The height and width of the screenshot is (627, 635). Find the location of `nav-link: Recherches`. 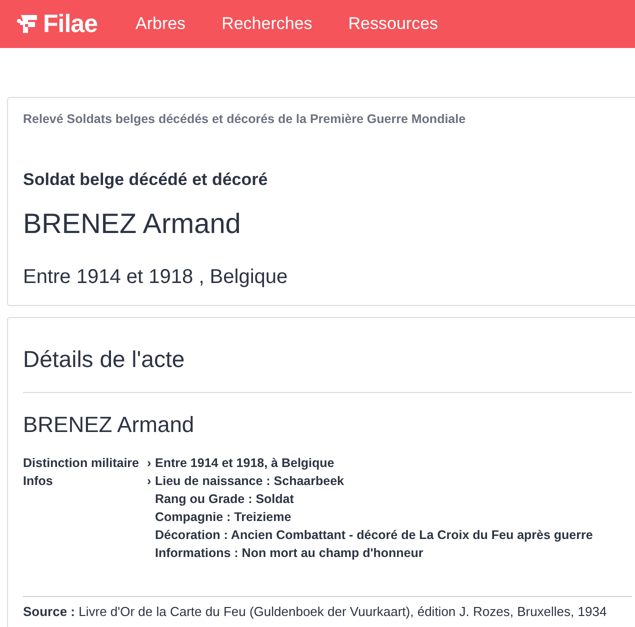

nav-link: Recherches is located at coordinates (267, 24).